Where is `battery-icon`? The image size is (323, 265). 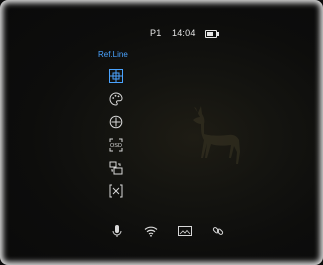
battery-icon is located at coordinates (212, 34).